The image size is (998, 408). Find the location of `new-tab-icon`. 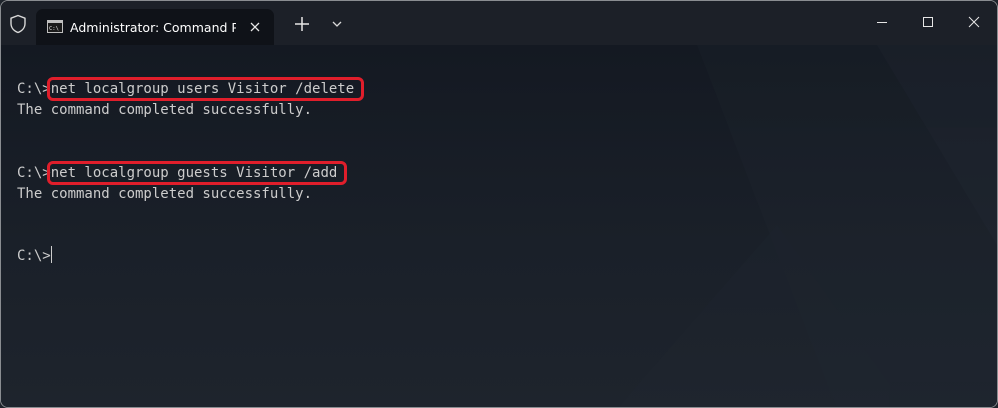

new-tab-icon is located at coordinates (302, 24).